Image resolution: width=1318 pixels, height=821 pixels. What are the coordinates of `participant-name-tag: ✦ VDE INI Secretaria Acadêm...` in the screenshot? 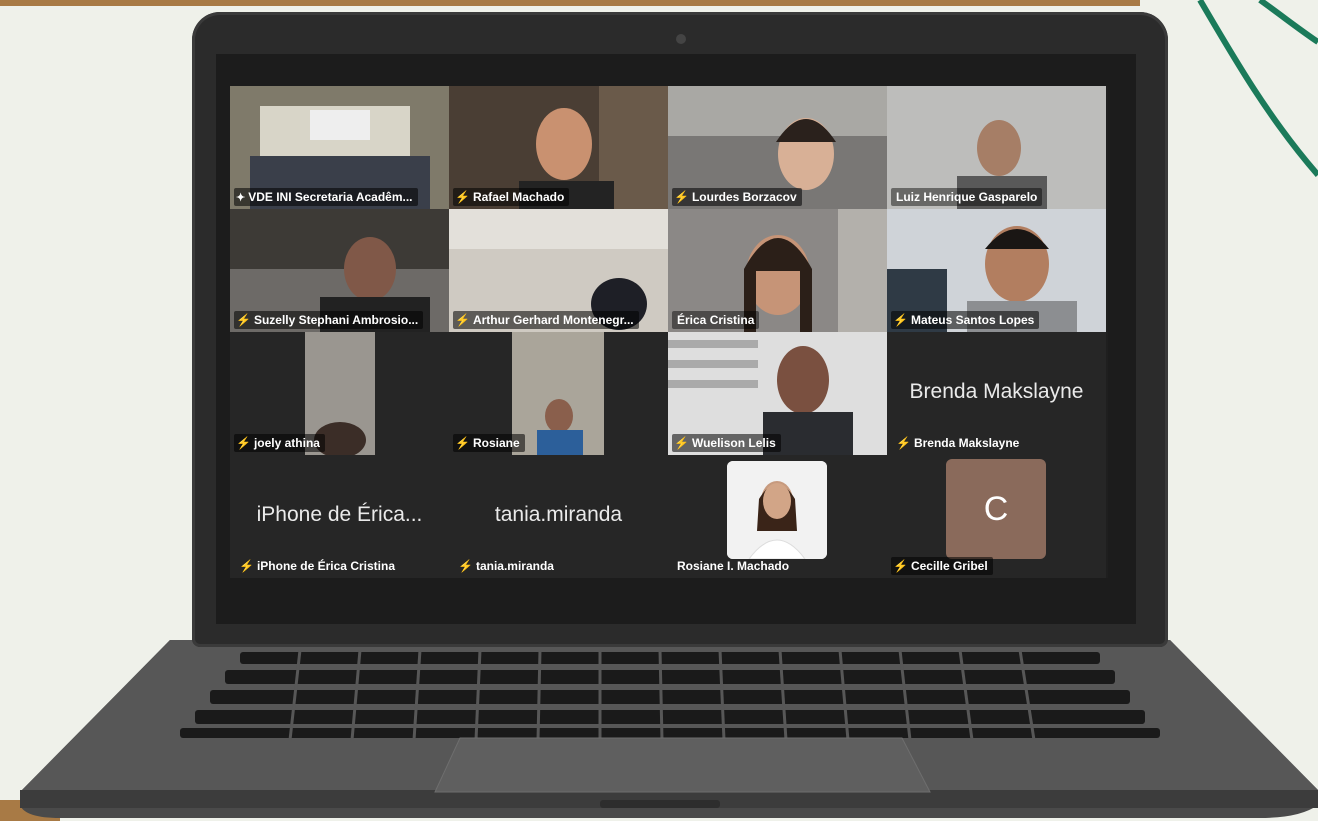 It's located at (326, 197).